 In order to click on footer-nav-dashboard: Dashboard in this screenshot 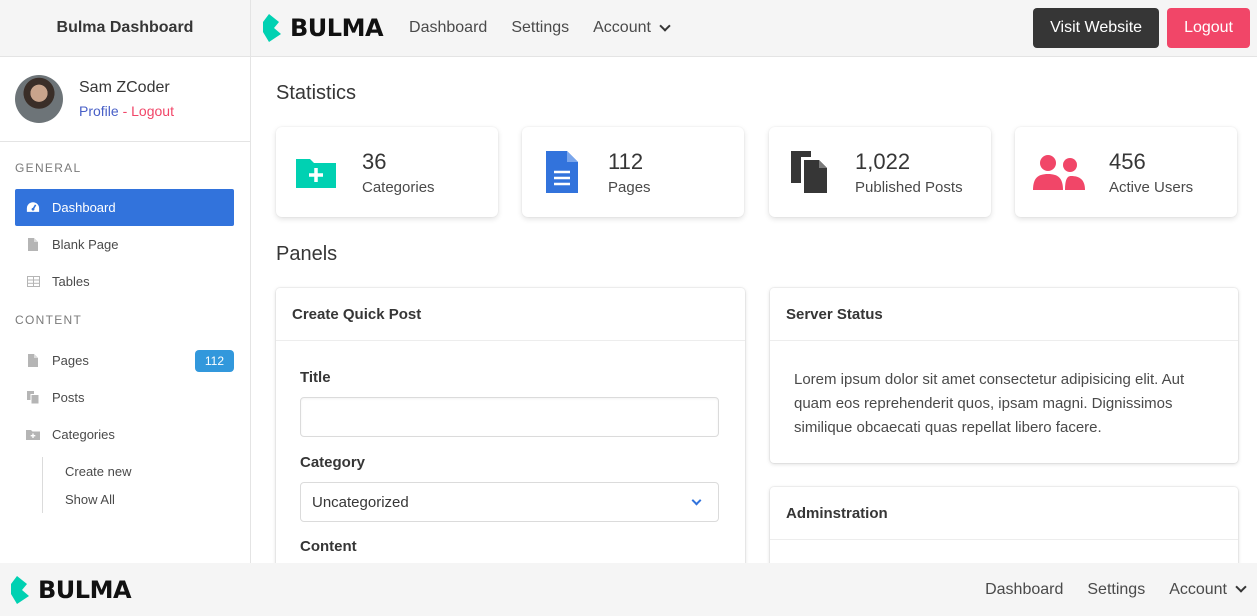, I will do `click(1024, 590)`.